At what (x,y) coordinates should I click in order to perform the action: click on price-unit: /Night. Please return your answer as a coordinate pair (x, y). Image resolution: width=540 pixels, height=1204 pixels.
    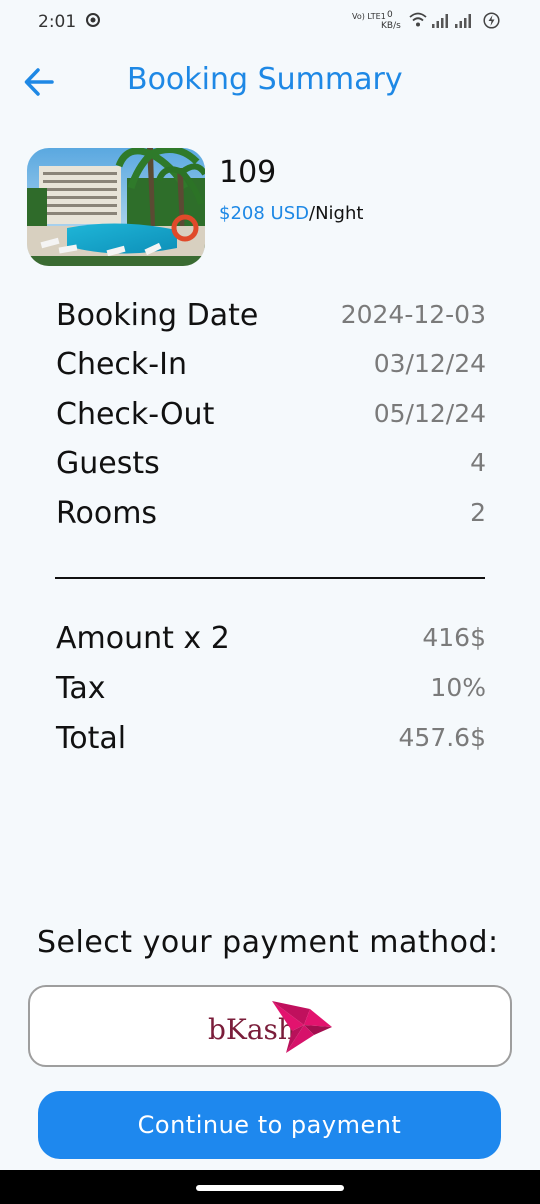
    Looking at the image, I should click on (336, 213).